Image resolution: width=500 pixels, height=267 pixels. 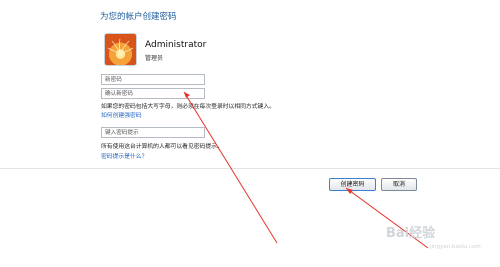 I want to click on annotation-arrow-line, so click(x=230, y=167).